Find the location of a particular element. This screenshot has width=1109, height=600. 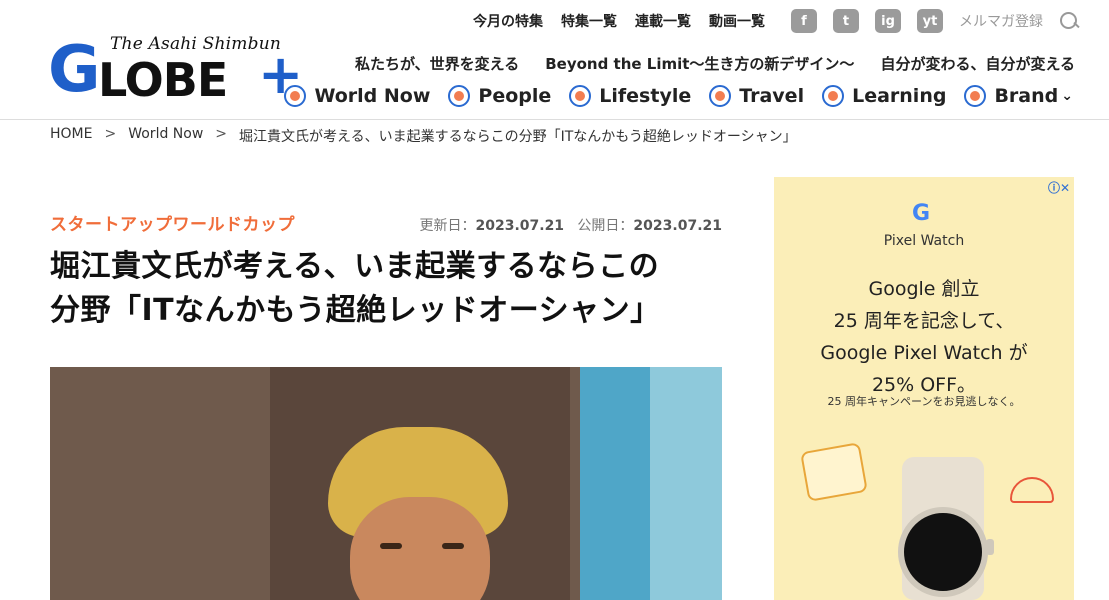

ad-card-illustration is located at coordinates (834, 472).